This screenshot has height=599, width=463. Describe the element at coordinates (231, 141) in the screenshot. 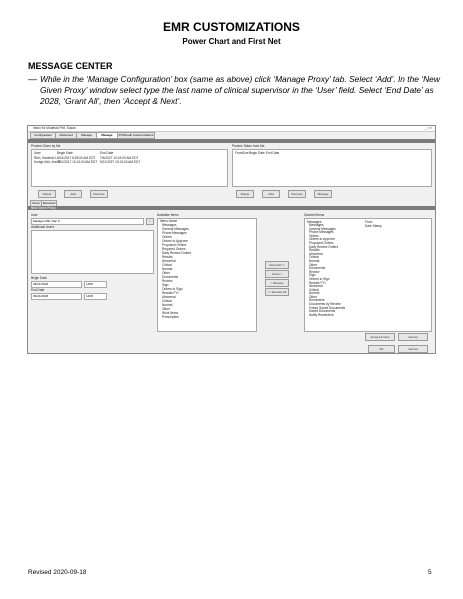

I see `section-bar-top` at that location.